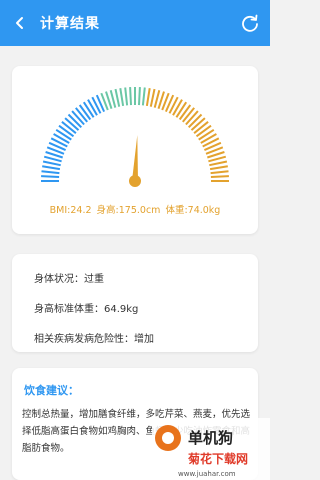 Image resolution: width=320 pixels, height=480 pixels. Describe the element at coordinates (135, 158) in the screenshot. I see `gauge-needle` at that location.